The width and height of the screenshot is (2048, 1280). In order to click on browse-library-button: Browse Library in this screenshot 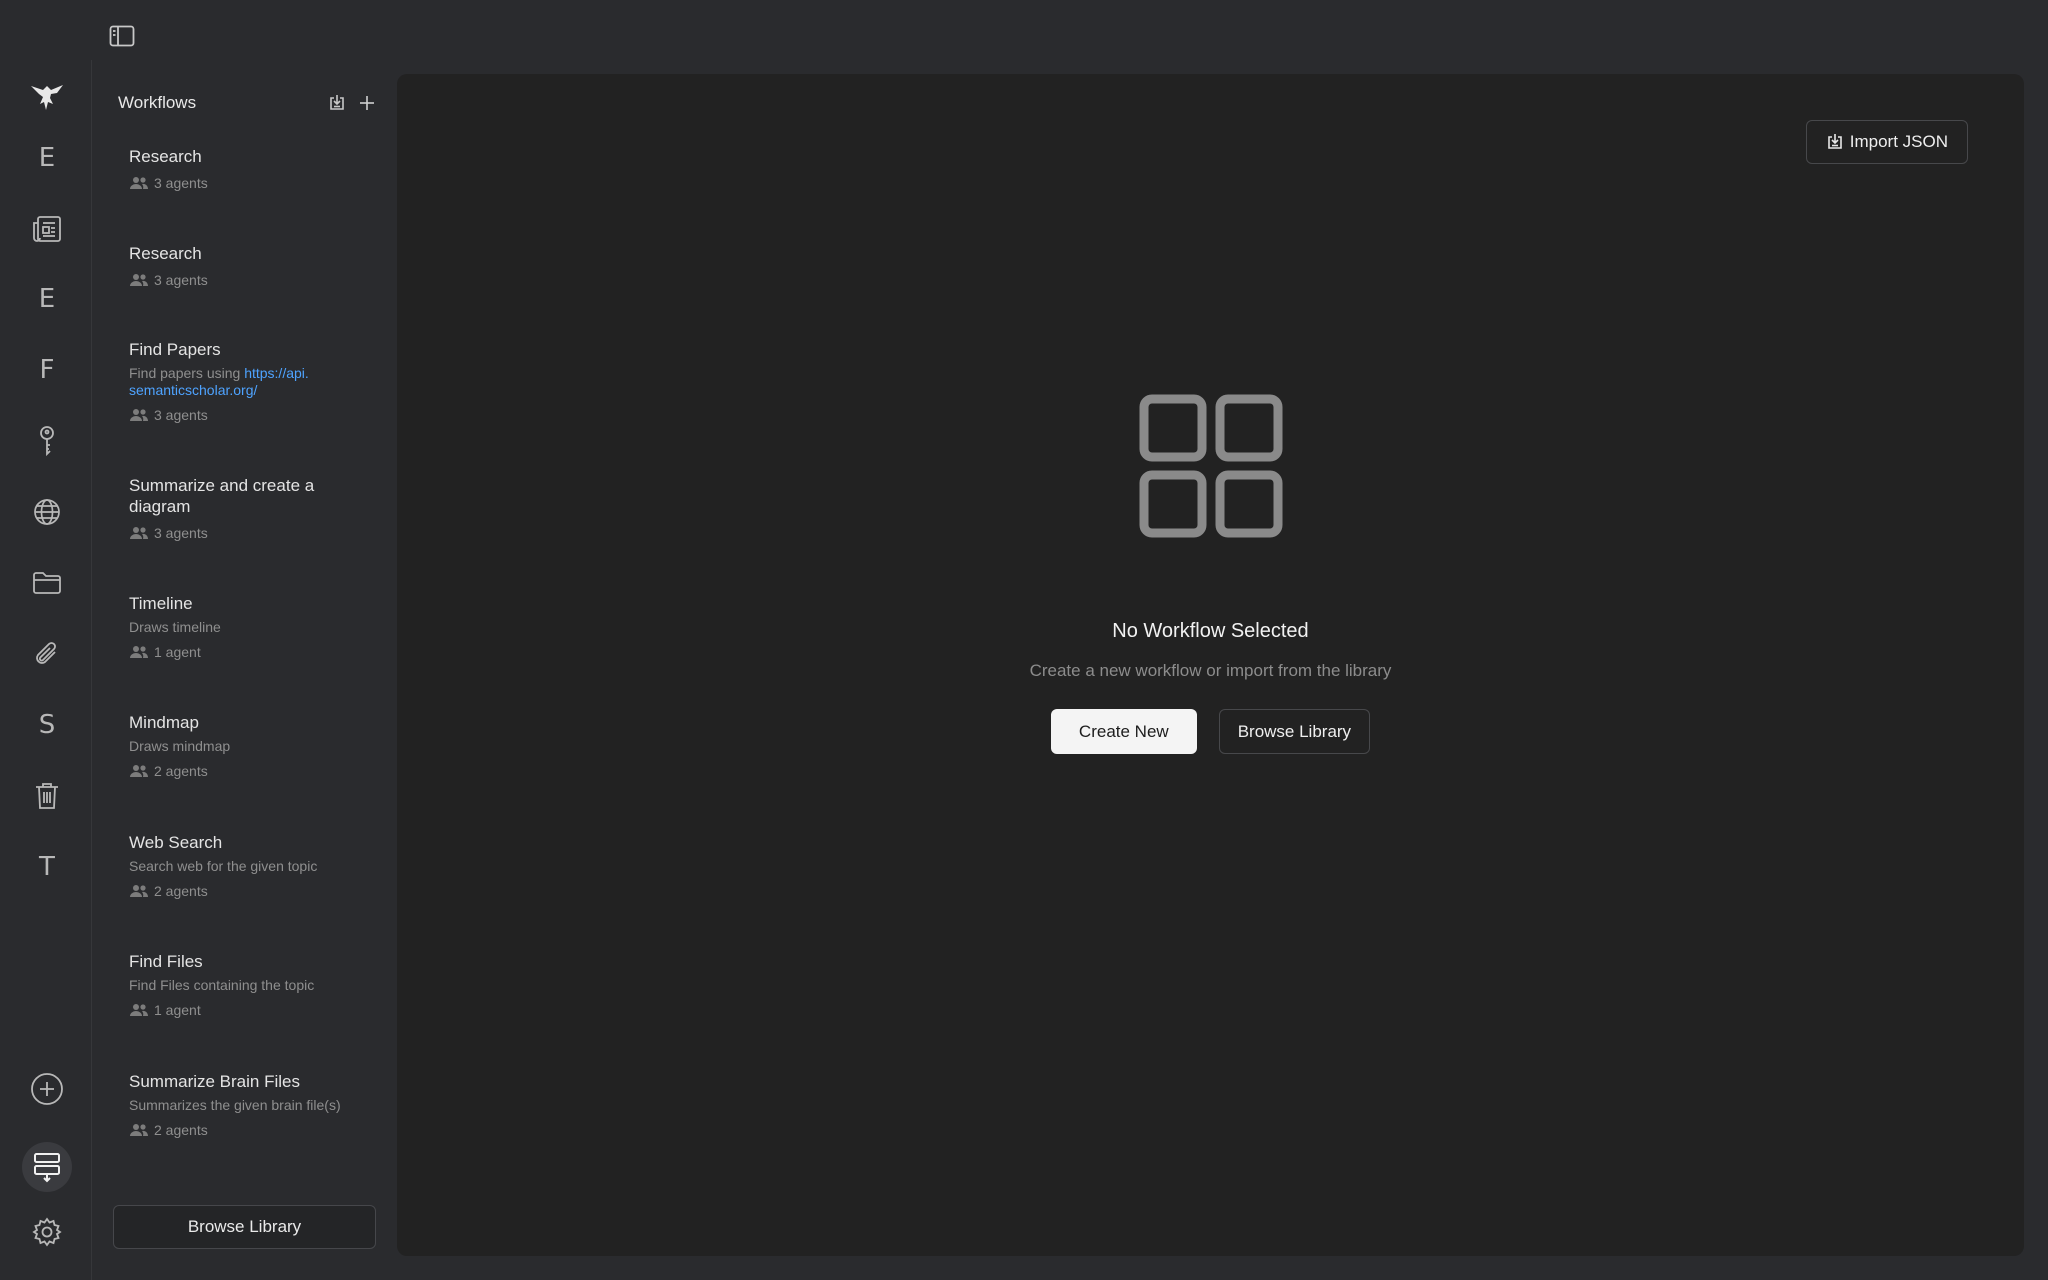, I will do `click(1294, 731)`.